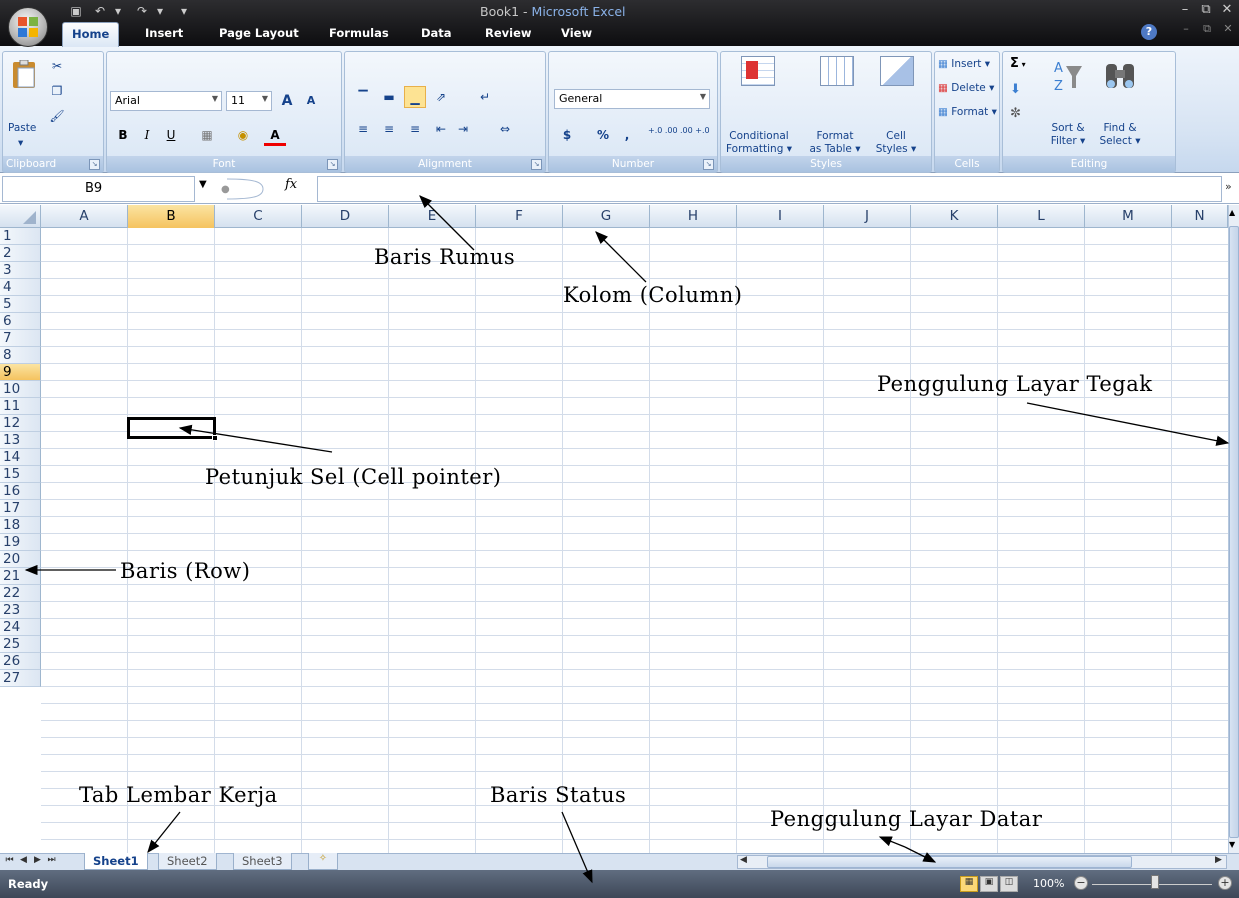  Describe the element at coordinates (835, 143) in the screenshot. I see `format-as-table-button: Format as Table ▾` at that location.